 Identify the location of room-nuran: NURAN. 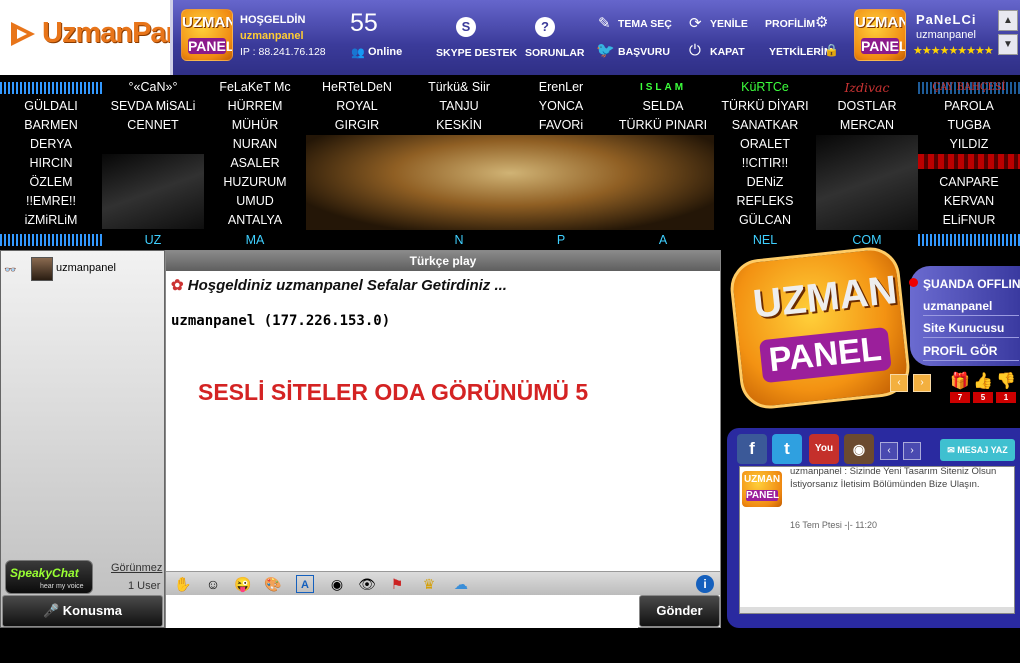
(255, 144).